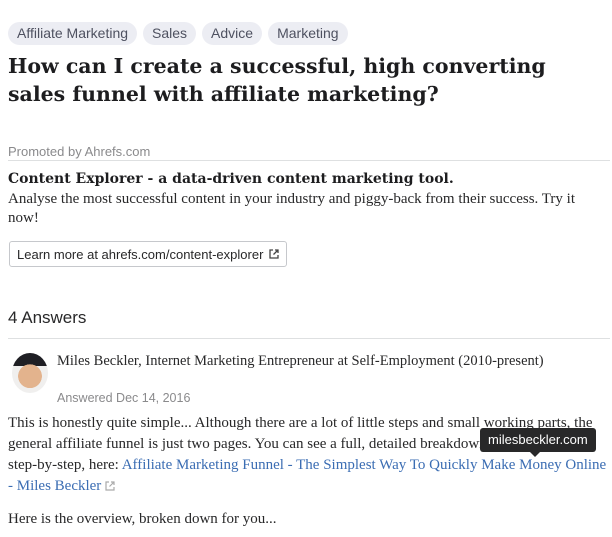 This screenshot has width=612, height=537. What do you see at coordinates (170, 33) in the screenshot?
I see `tag-sales: Sales` at bounding box center [170, 33].